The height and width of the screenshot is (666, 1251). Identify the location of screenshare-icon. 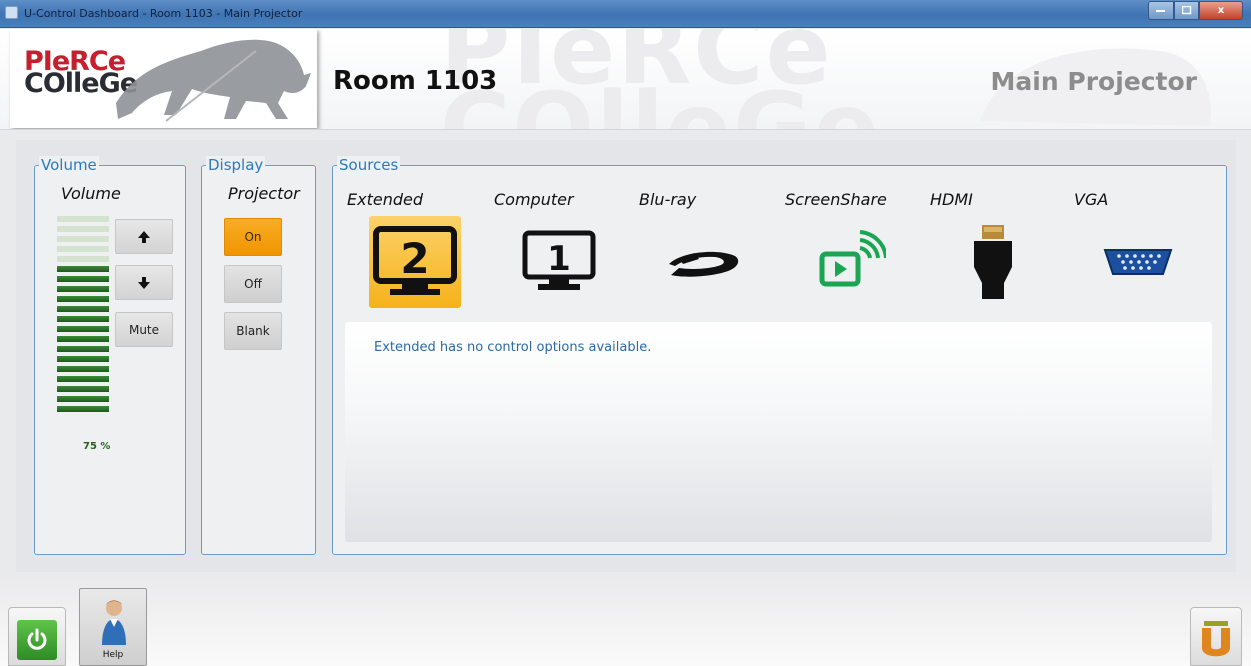
(852, 258).